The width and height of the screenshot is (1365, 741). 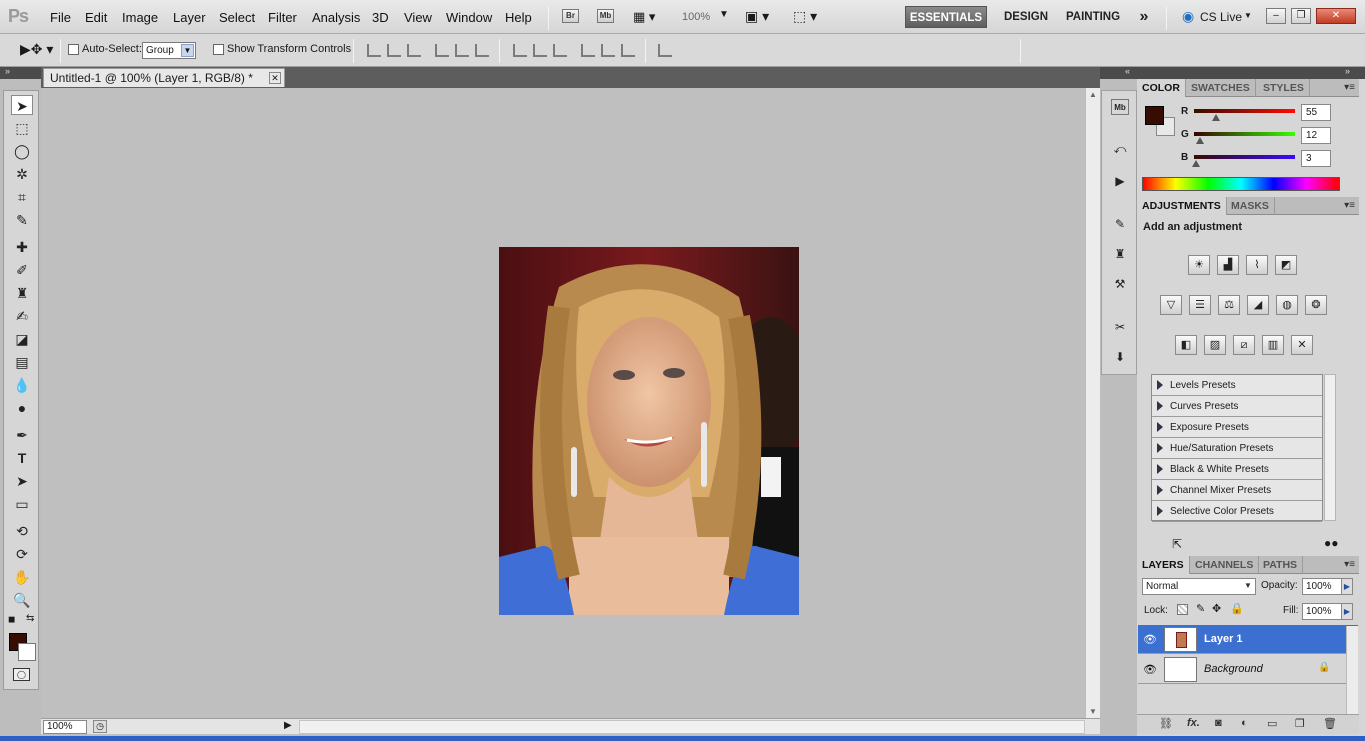 I want to click on menu-view: View, so click(x=418, y=17).